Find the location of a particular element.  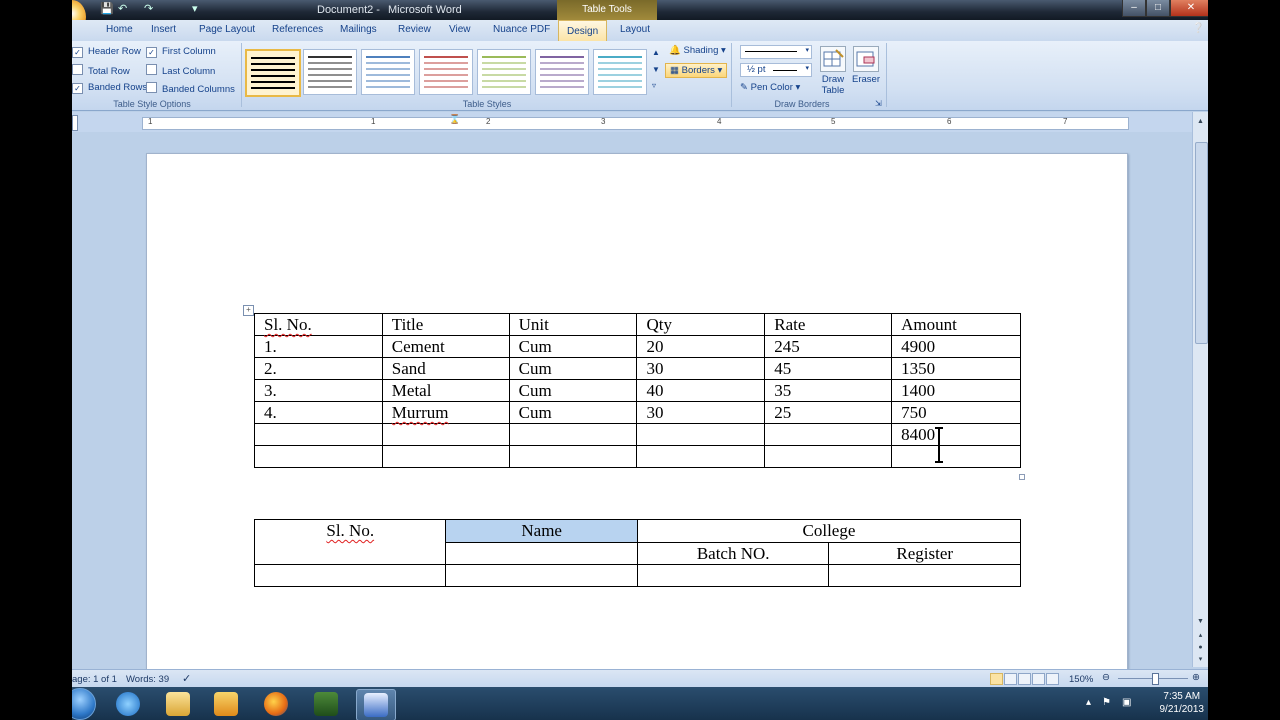

undo-icon: ↶ is located at coordinates (122, 8).